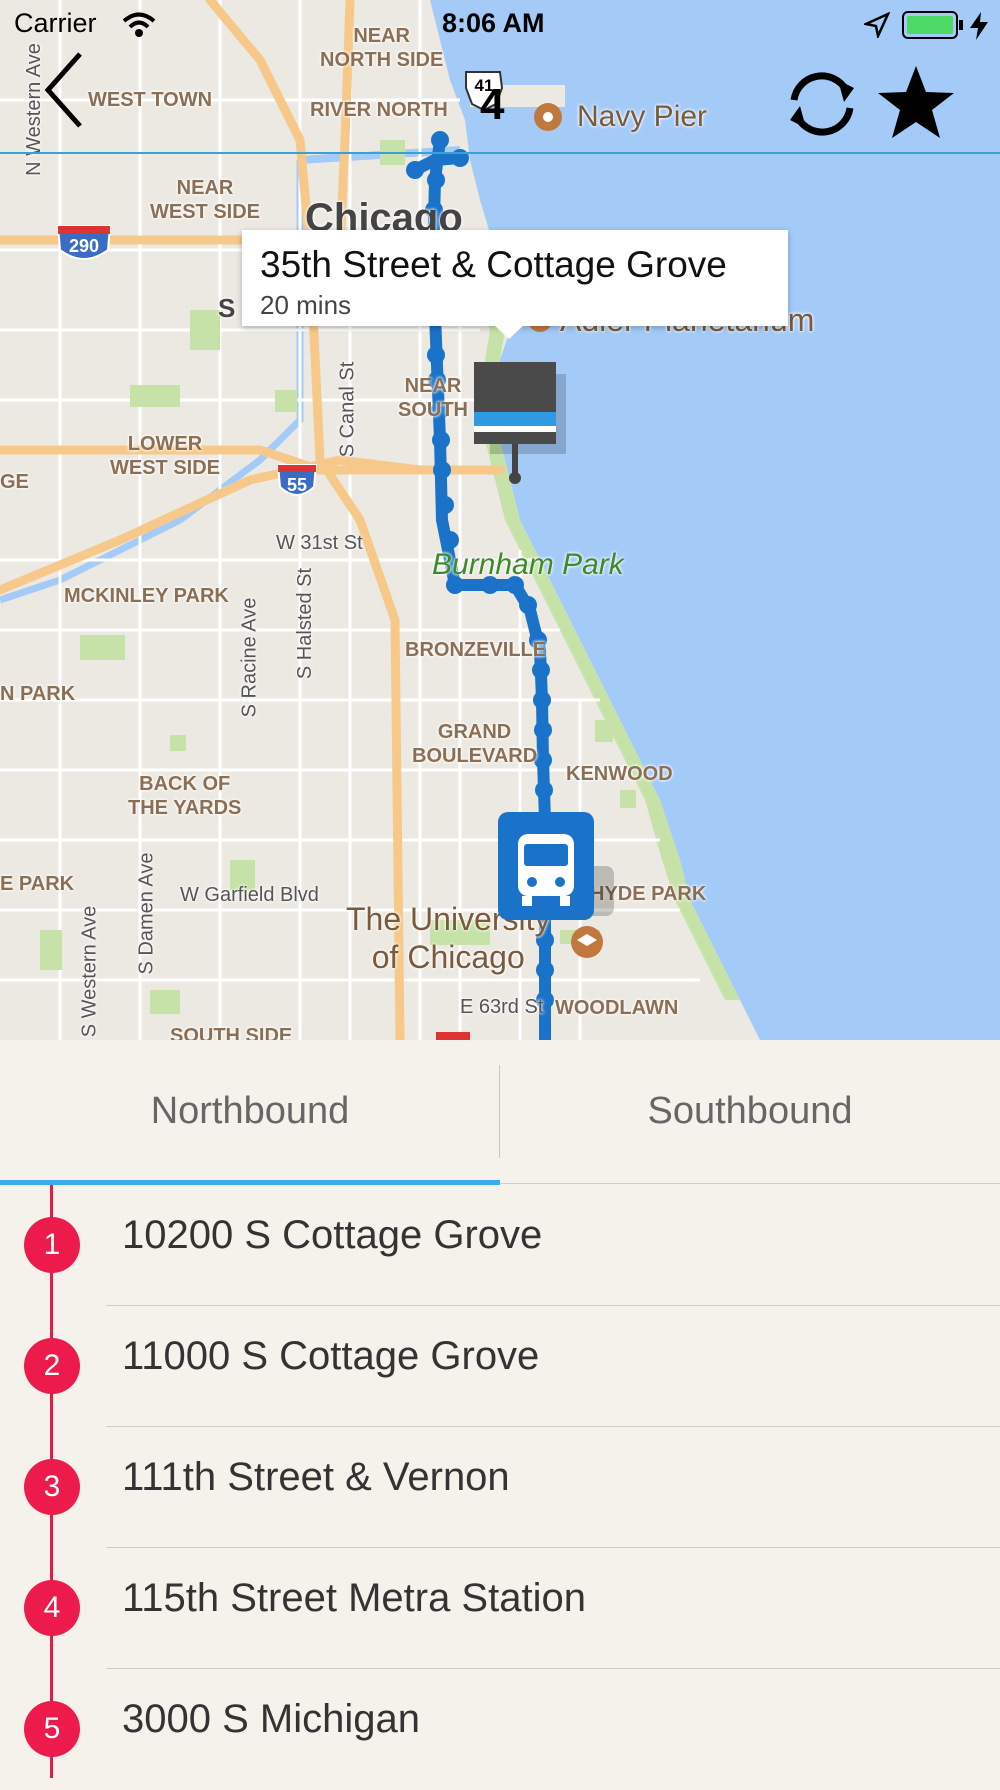  What do you see at coordinates (493, 264) in the screenshot?
I see `callout-title: 35th Street & Cottage Grove` at bounding box center [493, 264].